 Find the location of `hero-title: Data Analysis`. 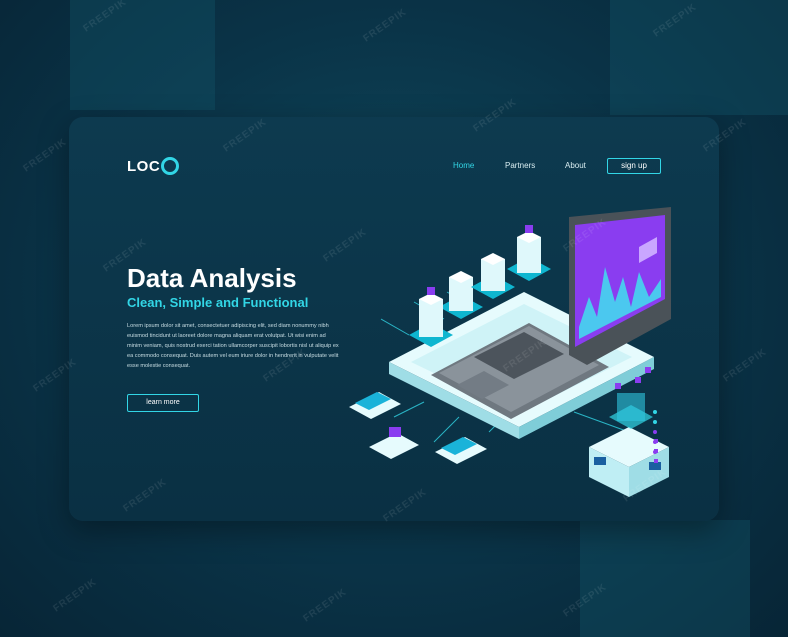

hero-title: Data Analysis is located at coordinates (212, 278).